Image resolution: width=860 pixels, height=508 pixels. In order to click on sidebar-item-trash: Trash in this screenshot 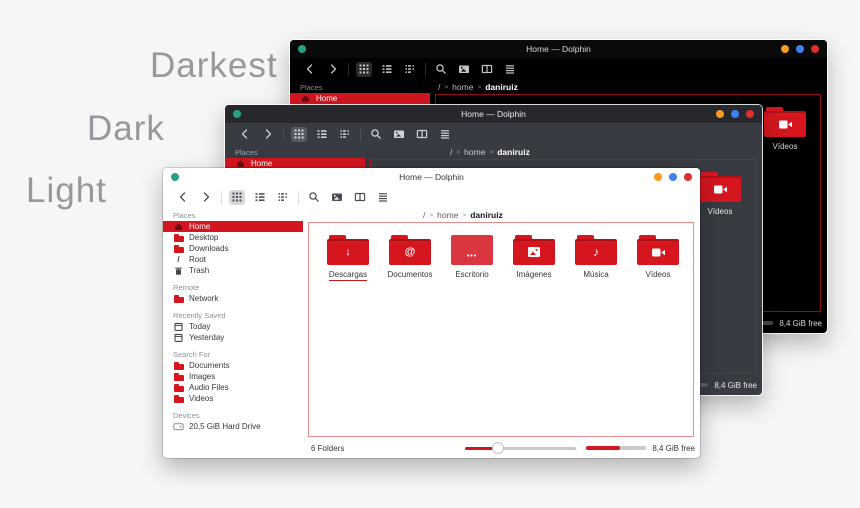, I will do `click(233, 270)`.